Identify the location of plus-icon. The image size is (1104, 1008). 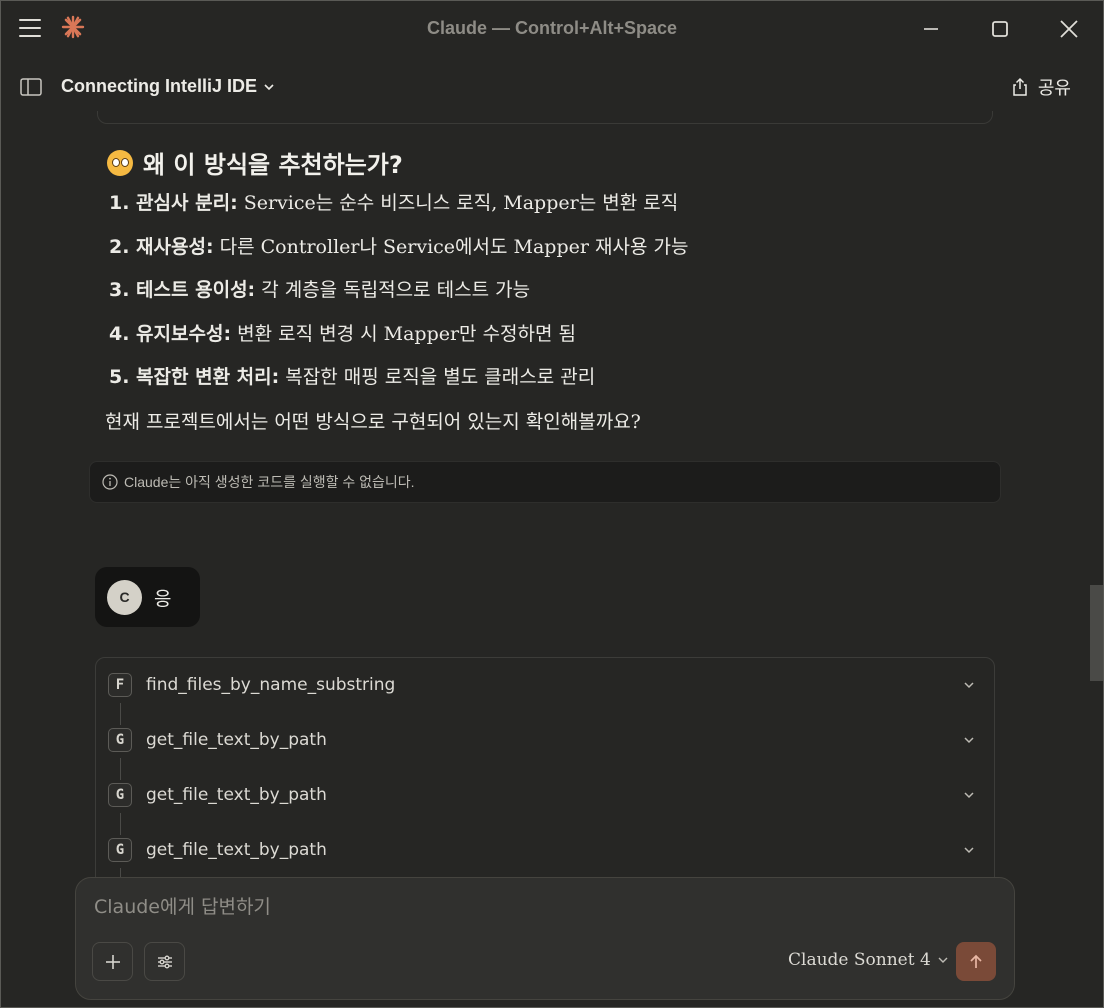
(112, 961).